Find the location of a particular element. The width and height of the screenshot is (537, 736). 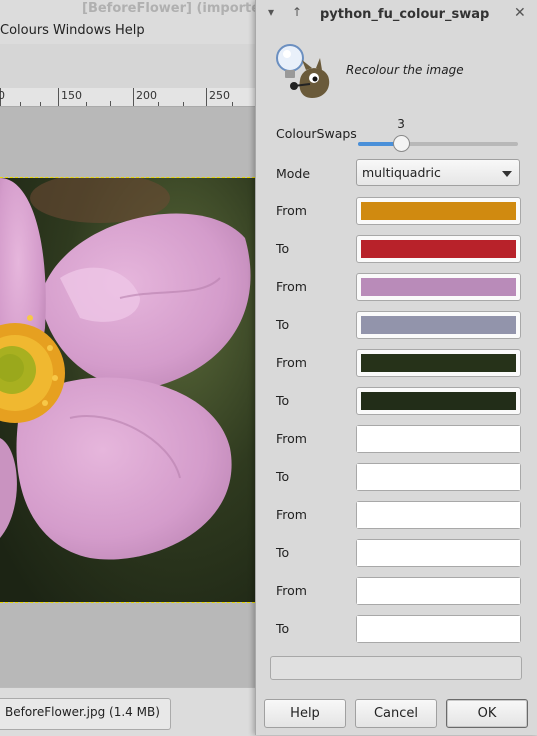

from-colour-1-button is located at coordinates (438, 211).